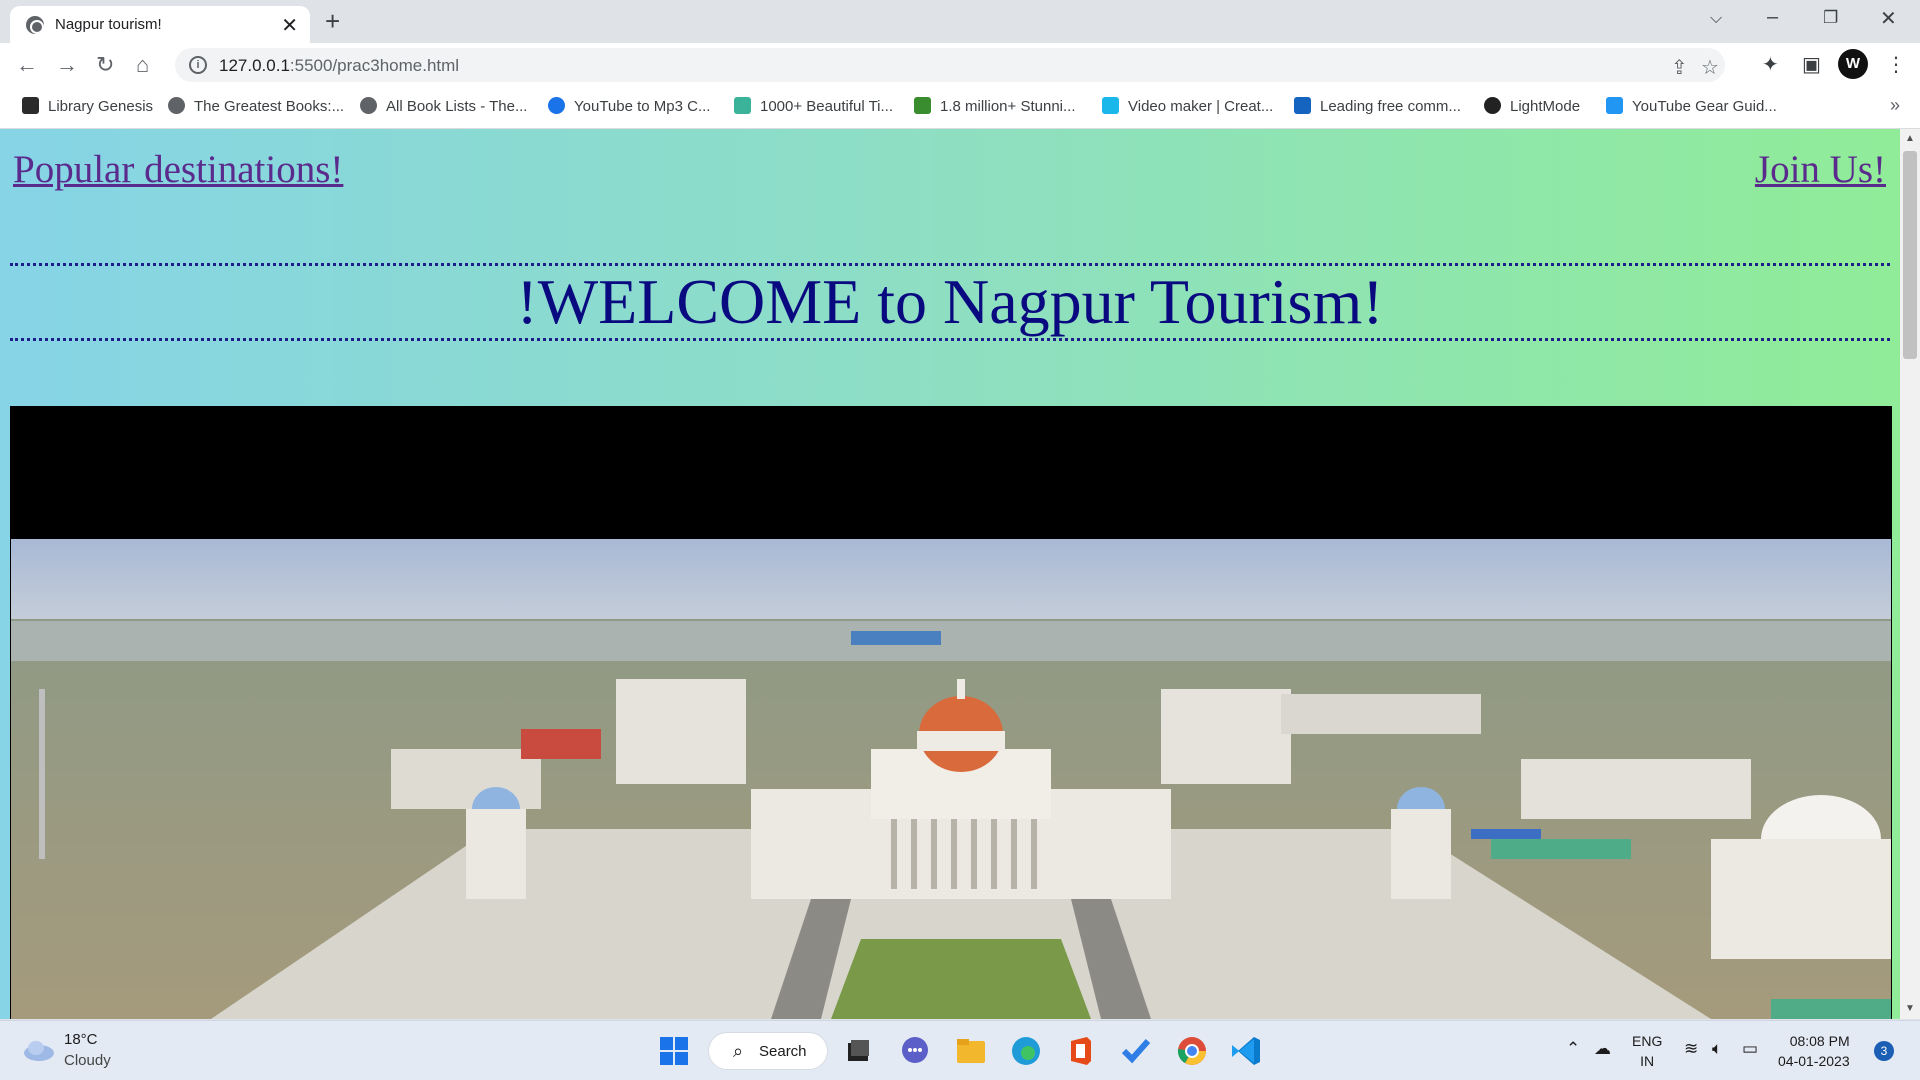 The image size is (1920, 1080). Describe the element at coordinates (374, 65) in the screenshot. I see `url-path: :5500/prac3home.html` at that location.